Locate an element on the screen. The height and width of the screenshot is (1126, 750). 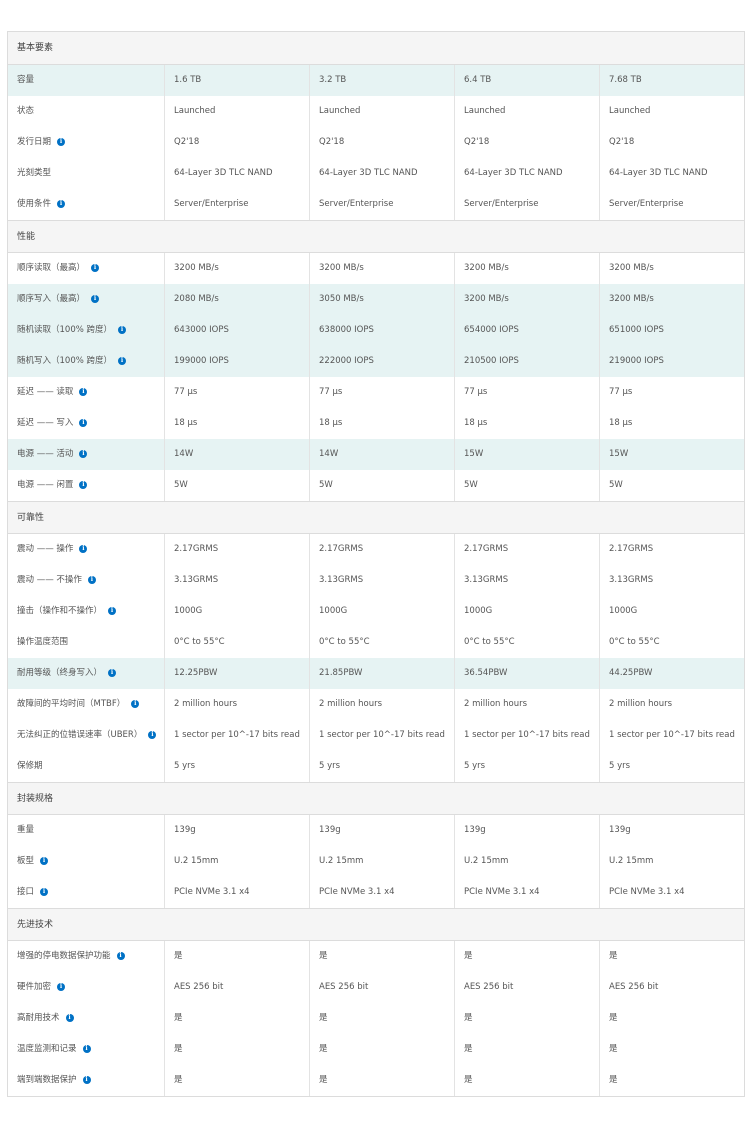
value-cell: 1000G is located at coordinates (527, 611).